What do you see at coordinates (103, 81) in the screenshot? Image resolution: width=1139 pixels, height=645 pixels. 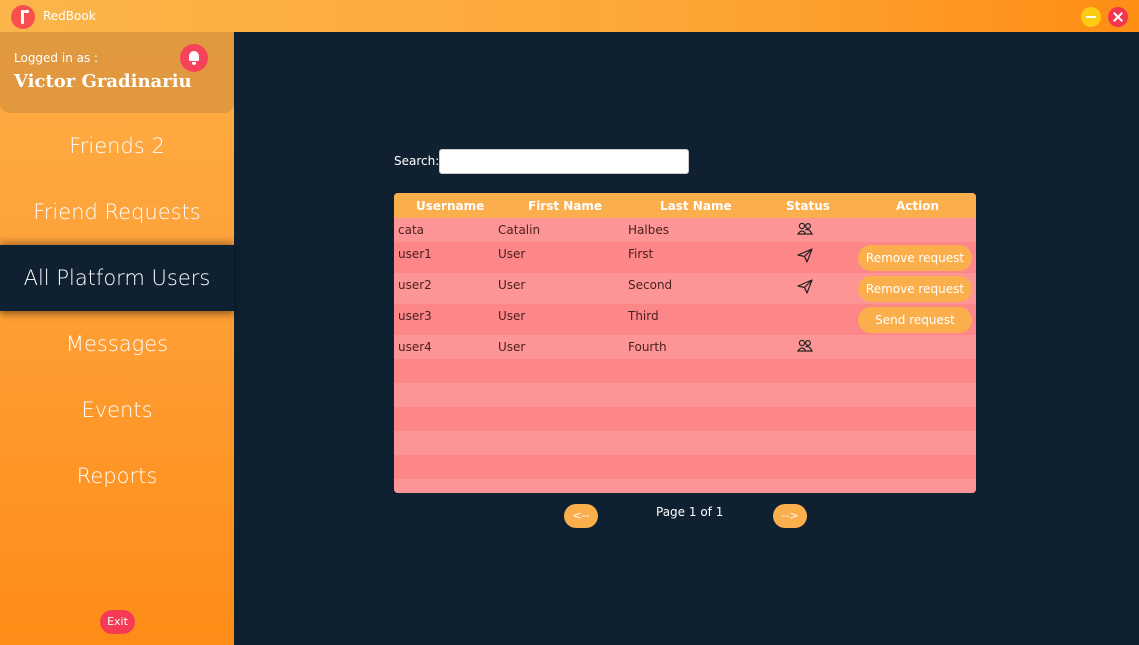 I see `user-name: Victor Gradinariu` at bounding box center [103, 81].